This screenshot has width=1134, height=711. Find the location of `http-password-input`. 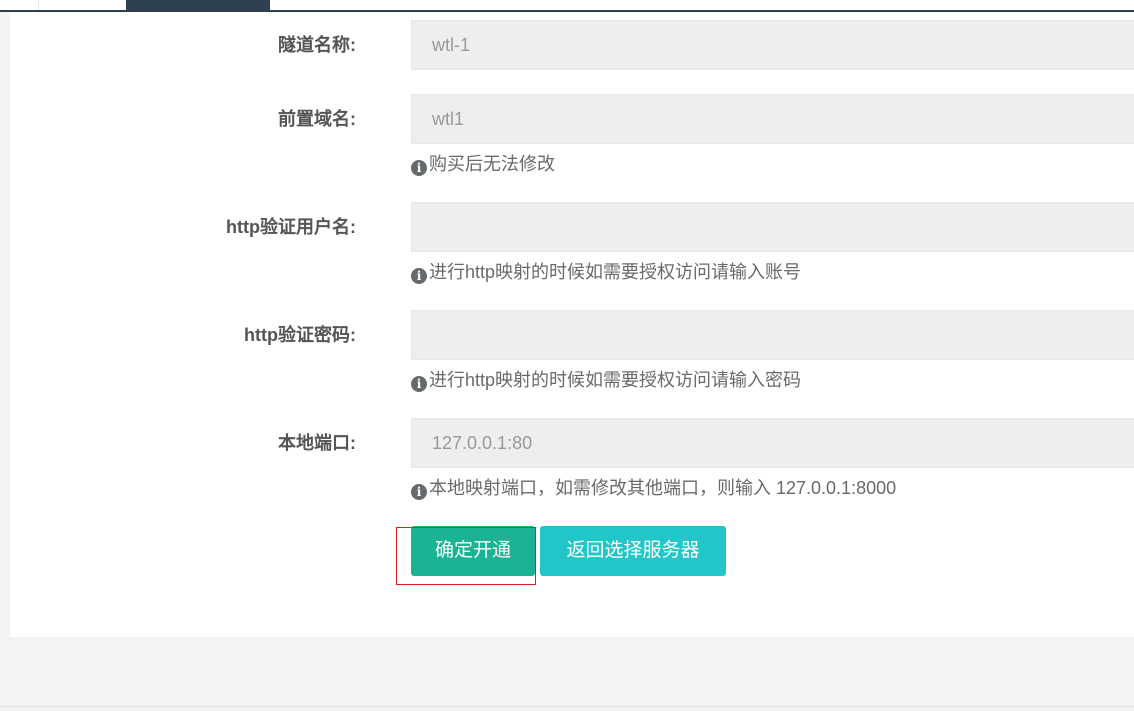

http-password-input is located at coordinates (772, 335).